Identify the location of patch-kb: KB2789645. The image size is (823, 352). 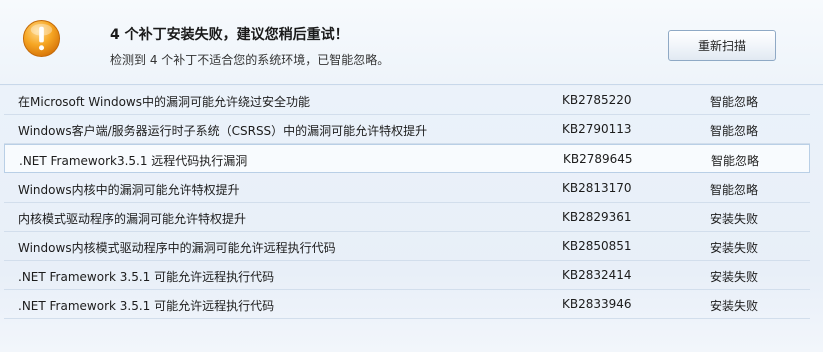
(598, 159).